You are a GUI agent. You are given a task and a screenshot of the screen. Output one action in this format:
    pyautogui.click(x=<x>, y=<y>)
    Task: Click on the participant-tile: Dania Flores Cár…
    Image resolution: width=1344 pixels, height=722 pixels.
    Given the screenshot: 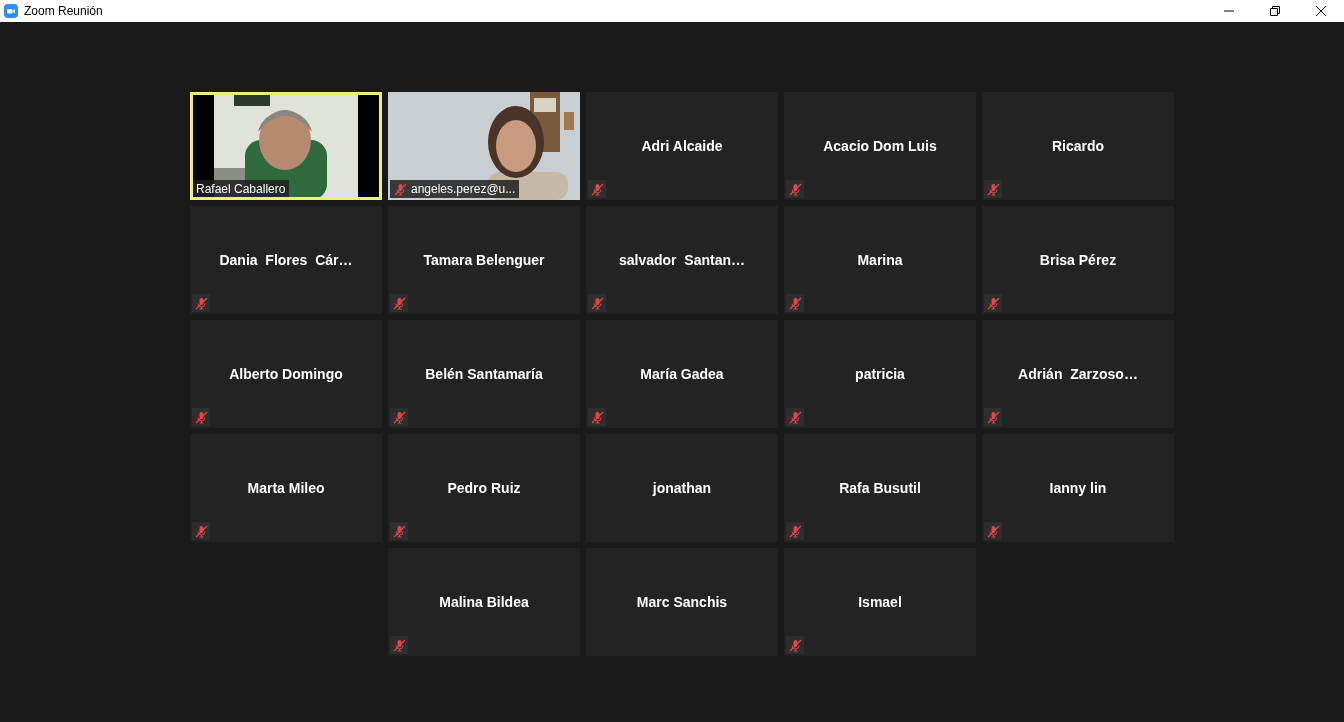 What is the action you would take?
    pyautogui.click(x=286, y=260)
    